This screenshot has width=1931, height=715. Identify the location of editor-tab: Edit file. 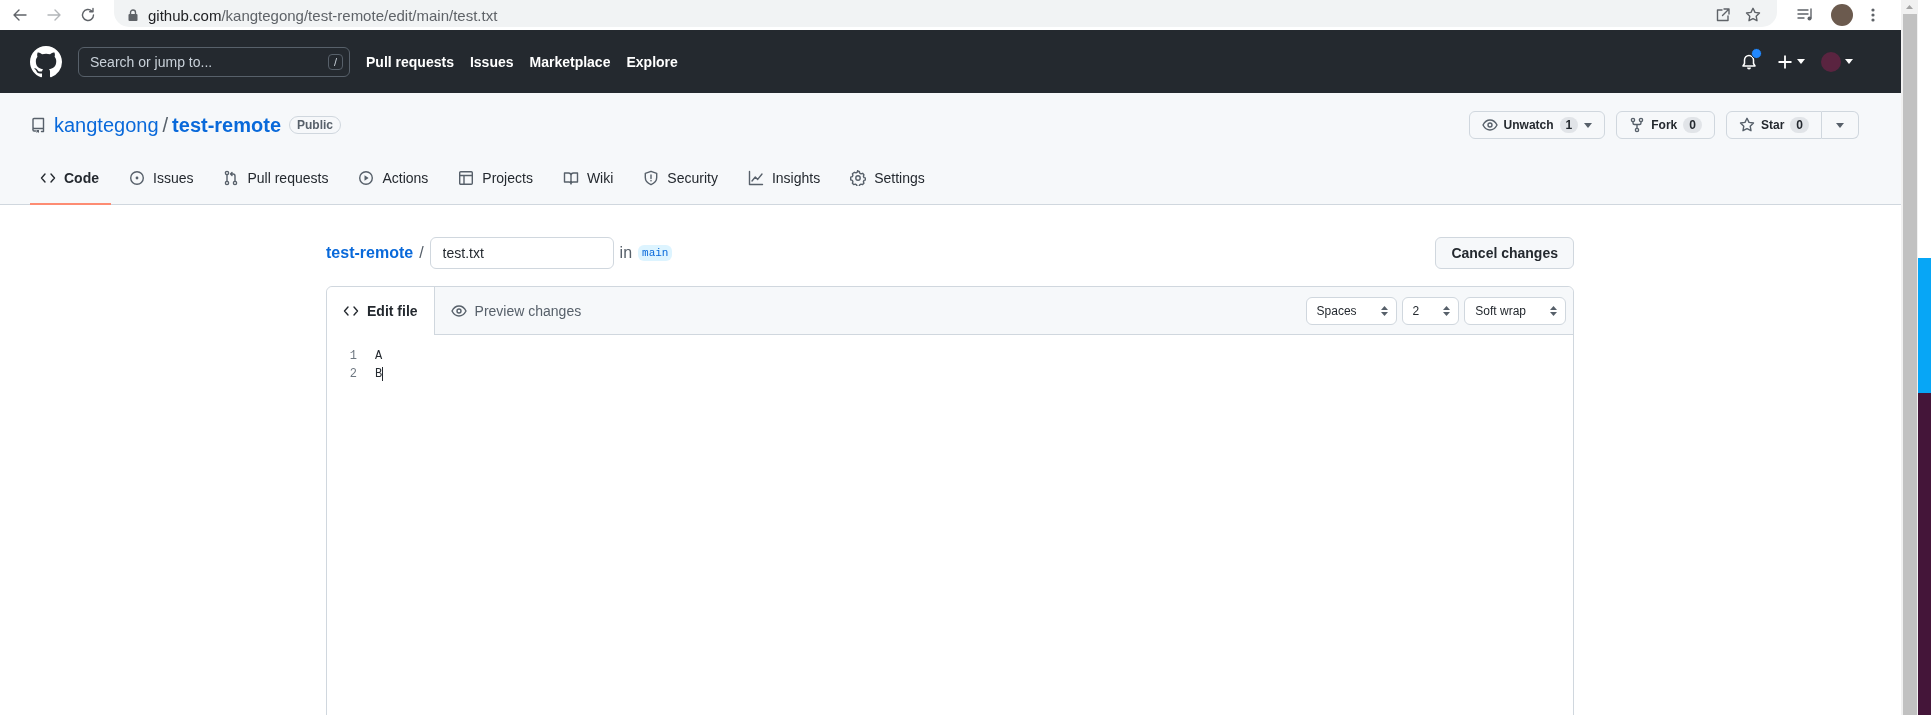
(381, 311).